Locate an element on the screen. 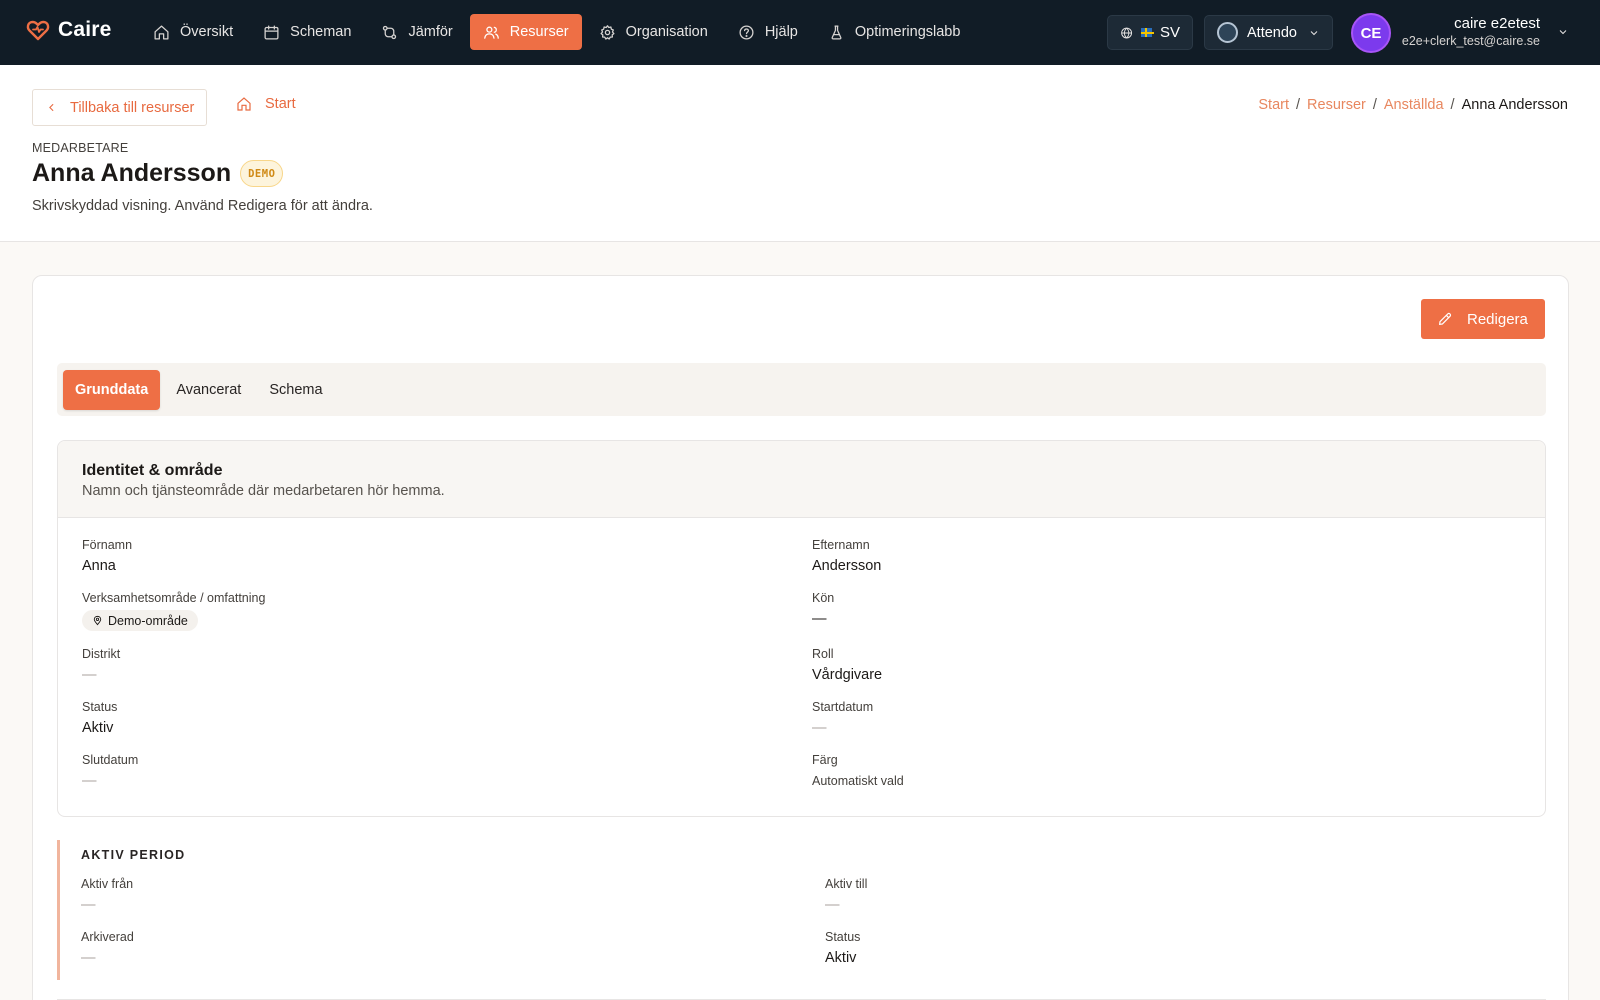 The width and height of the screenshot is (1600, 1000). start-link: Start is located at coordinates (266, 104).